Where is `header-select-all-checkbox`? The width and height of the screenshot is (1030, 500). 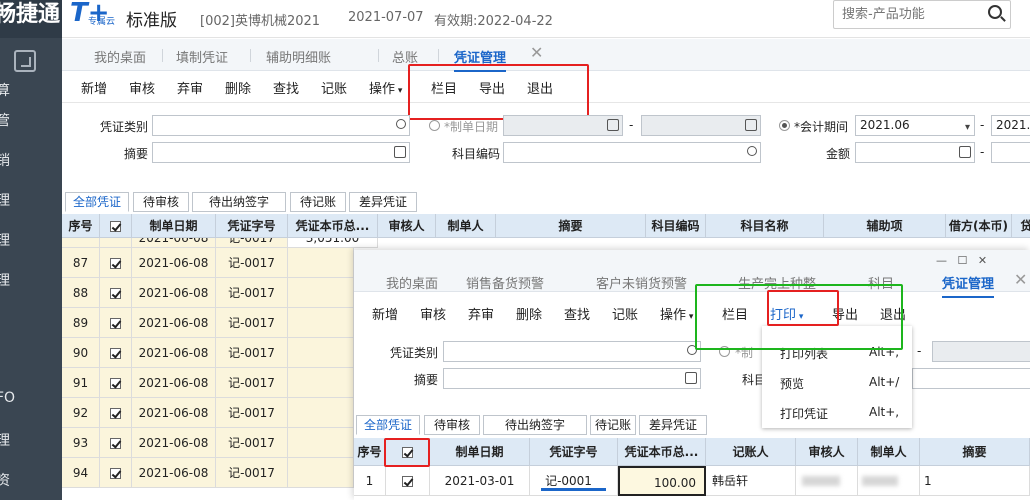 header-select-all-checkbox is located at coordinates (116, 226).